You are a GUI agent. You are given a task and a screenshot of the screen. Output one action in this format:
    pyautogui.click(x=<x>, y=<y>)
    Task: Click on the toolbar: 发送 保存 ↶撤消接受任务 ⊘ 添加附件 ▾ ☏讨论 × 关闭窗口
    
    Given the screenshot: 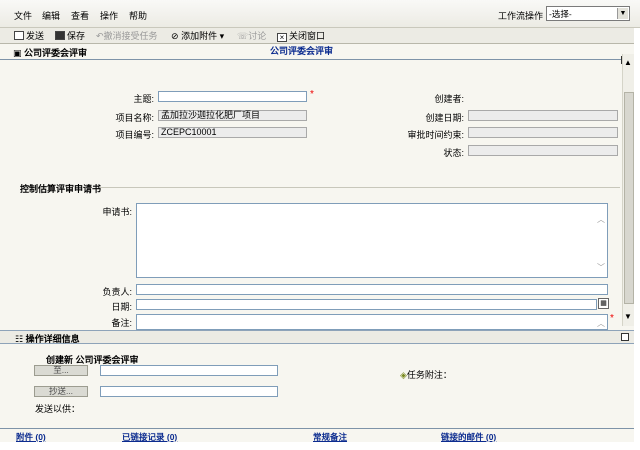 What is the action you would take?
    pyautogui.click(x=320, y=36)
    